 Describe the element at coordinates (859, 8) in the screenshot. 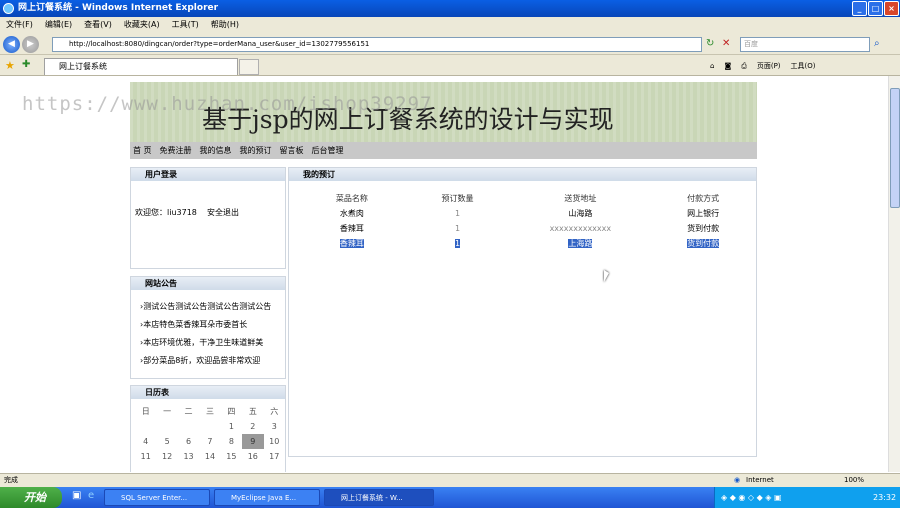

I see `minimize-button: _` at that location.